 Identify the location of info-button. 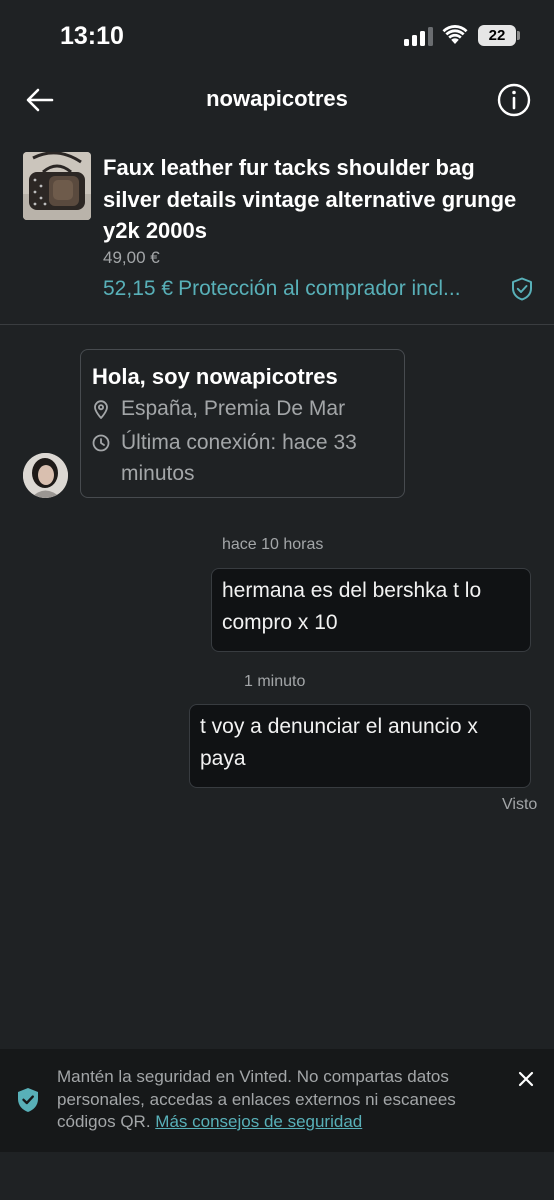
(514, 100).